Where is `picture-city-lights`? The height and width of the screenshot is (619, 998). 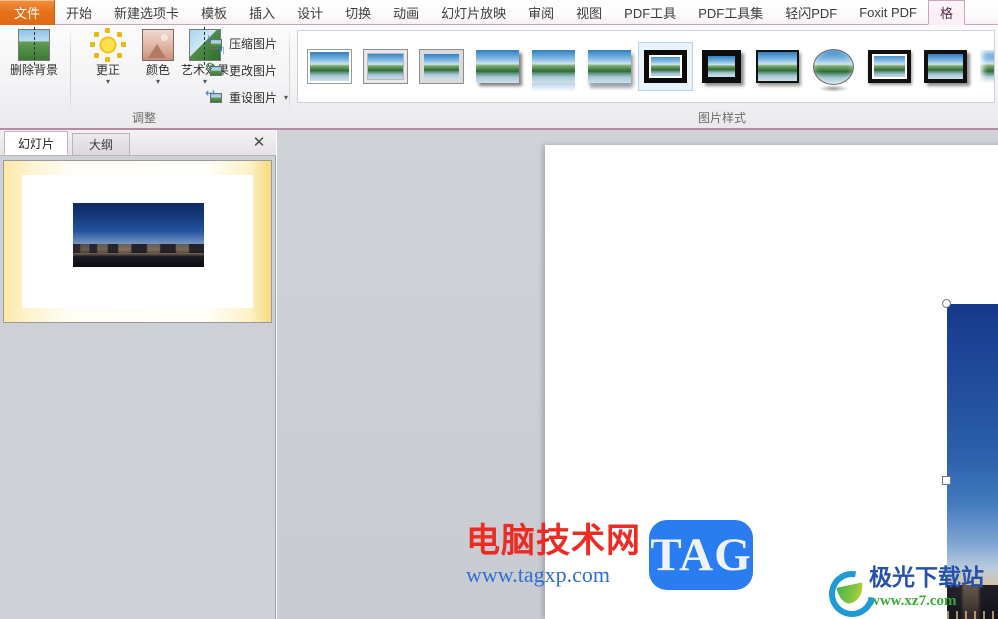 picture-city-lights is located at coordinates (972, 614).